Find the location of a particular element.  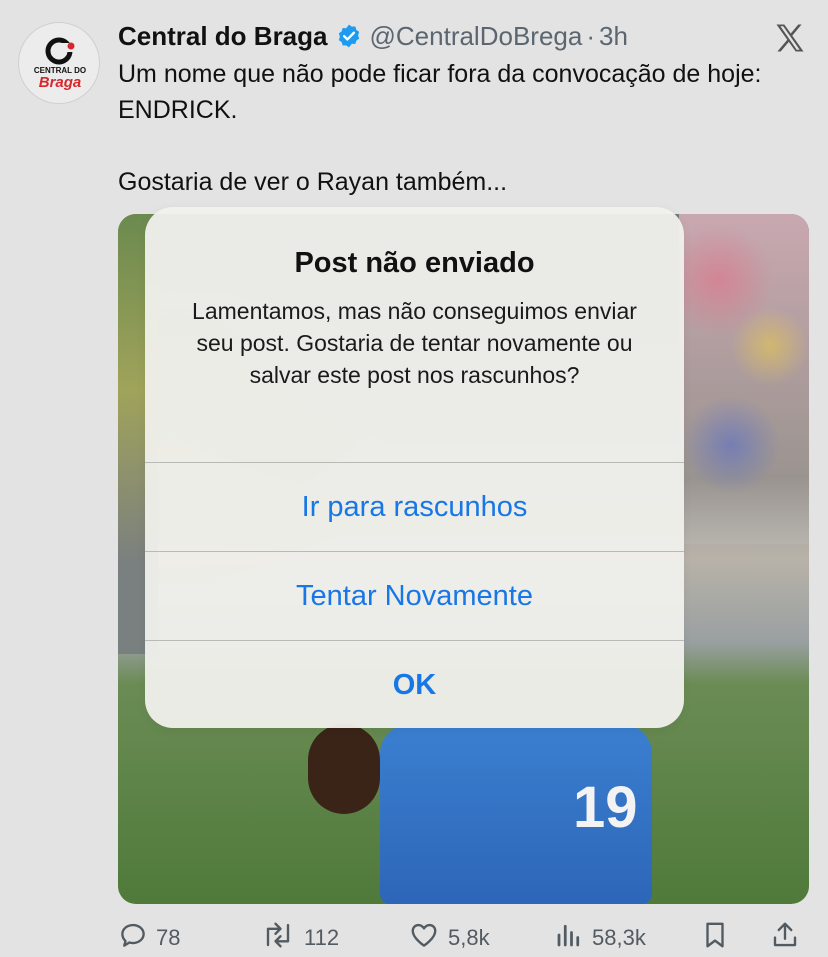

author-name: Central do Braga is located at coordinates (223, 36).